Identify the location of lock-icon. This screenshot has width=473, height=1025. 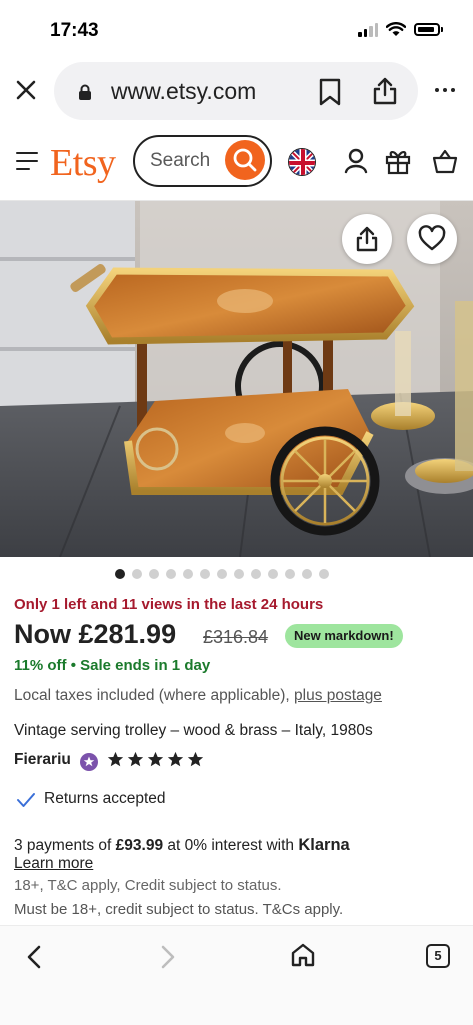
(85, 92).